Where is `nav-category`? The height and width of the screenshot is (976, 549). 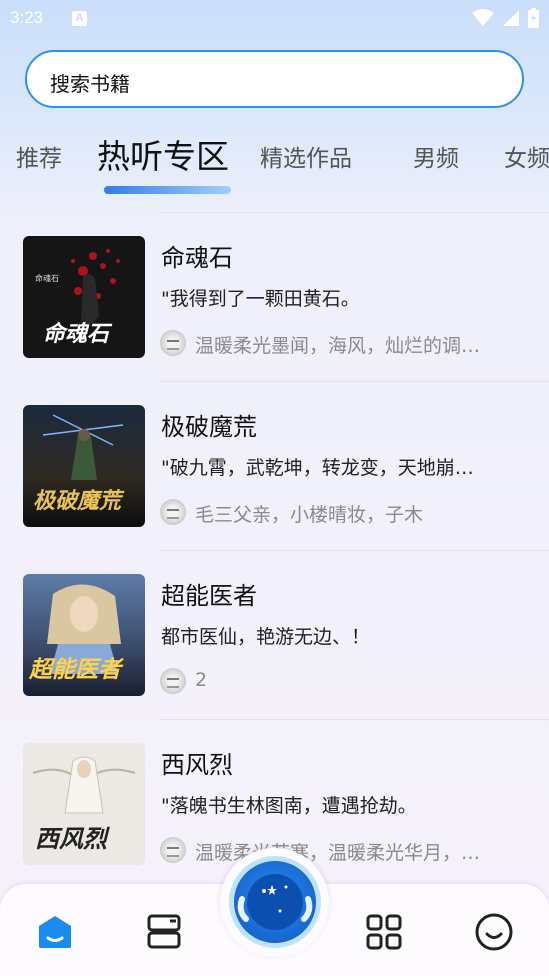 nav-category is located at coordinates (384, 932).